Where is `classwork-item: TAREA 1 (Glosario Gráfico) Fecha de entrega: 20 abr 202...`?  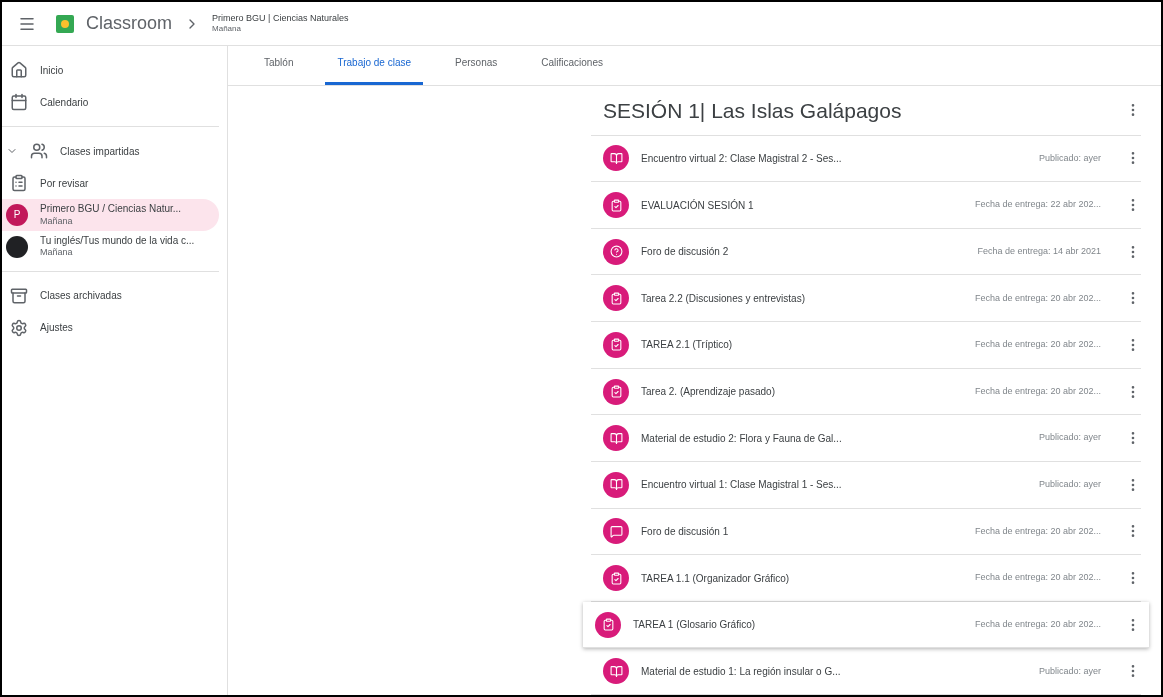 classwork-item: TAREA 1 (Glosario Gráfico) Fecha de entrega: 20 abr 202... is located at coordinates (866, 625).